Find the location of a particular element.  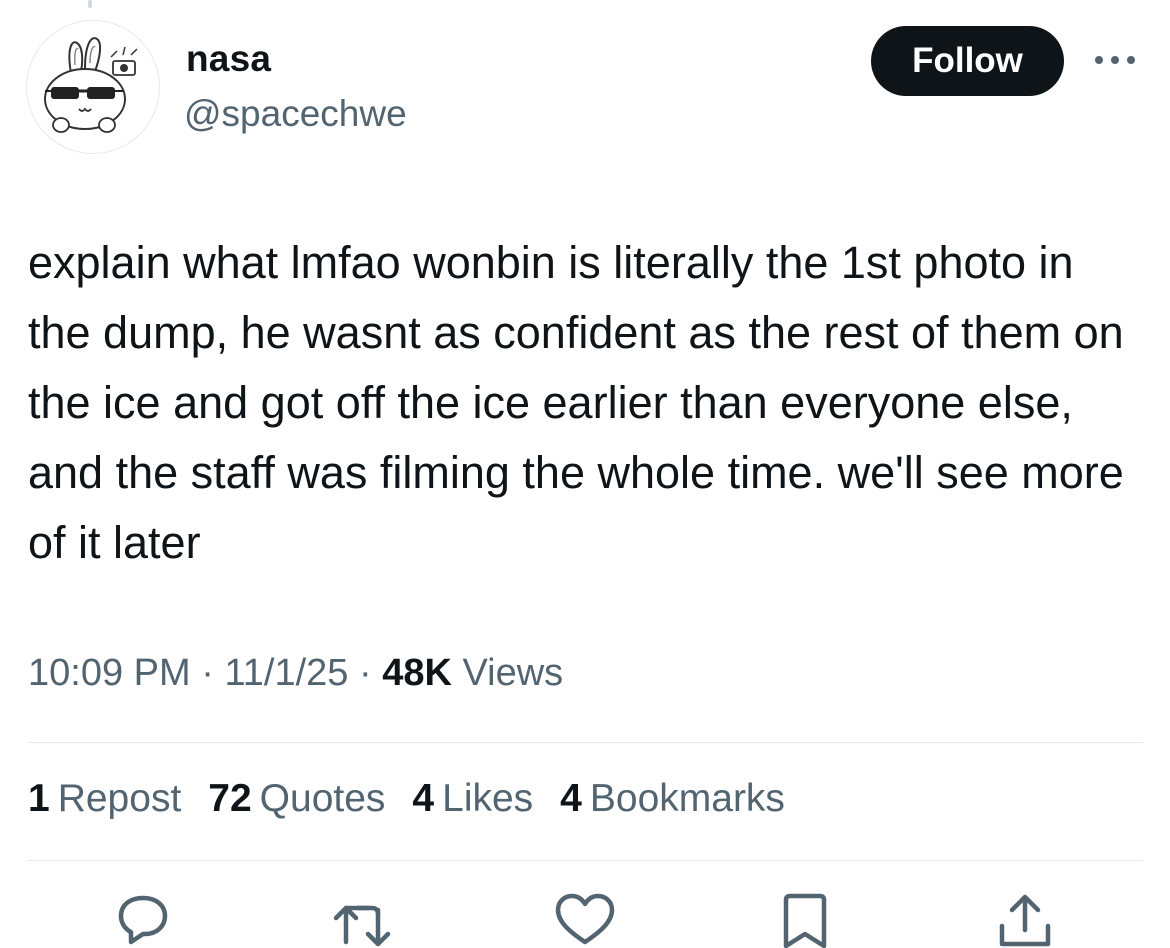

stat-bookmarks: 4 Bookmarks is located at coordinates (672, 799).